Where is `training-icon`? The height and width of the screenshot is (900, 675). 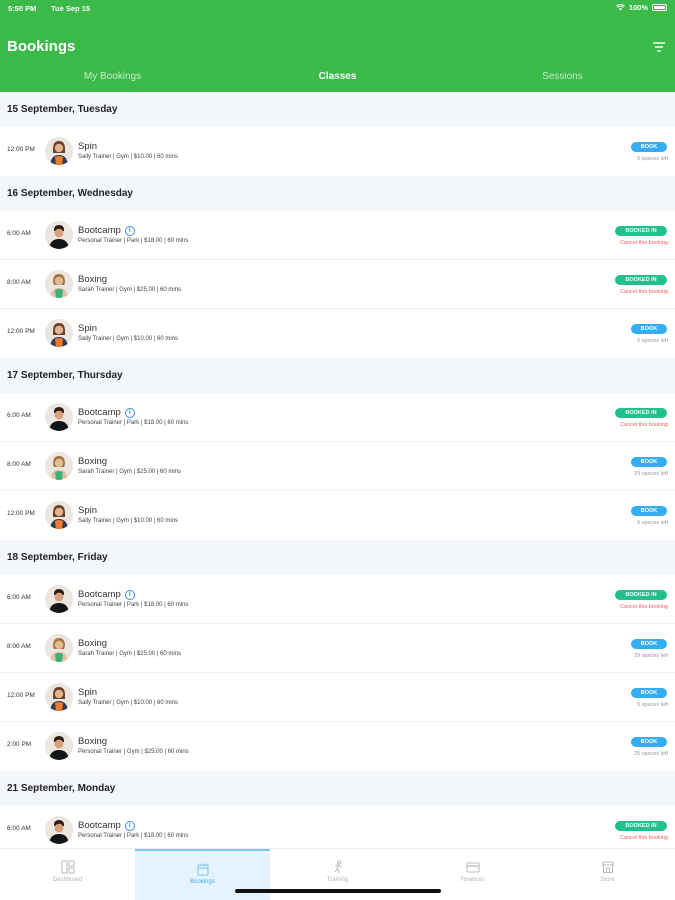 training-icon is located at coordinates (338, 866).